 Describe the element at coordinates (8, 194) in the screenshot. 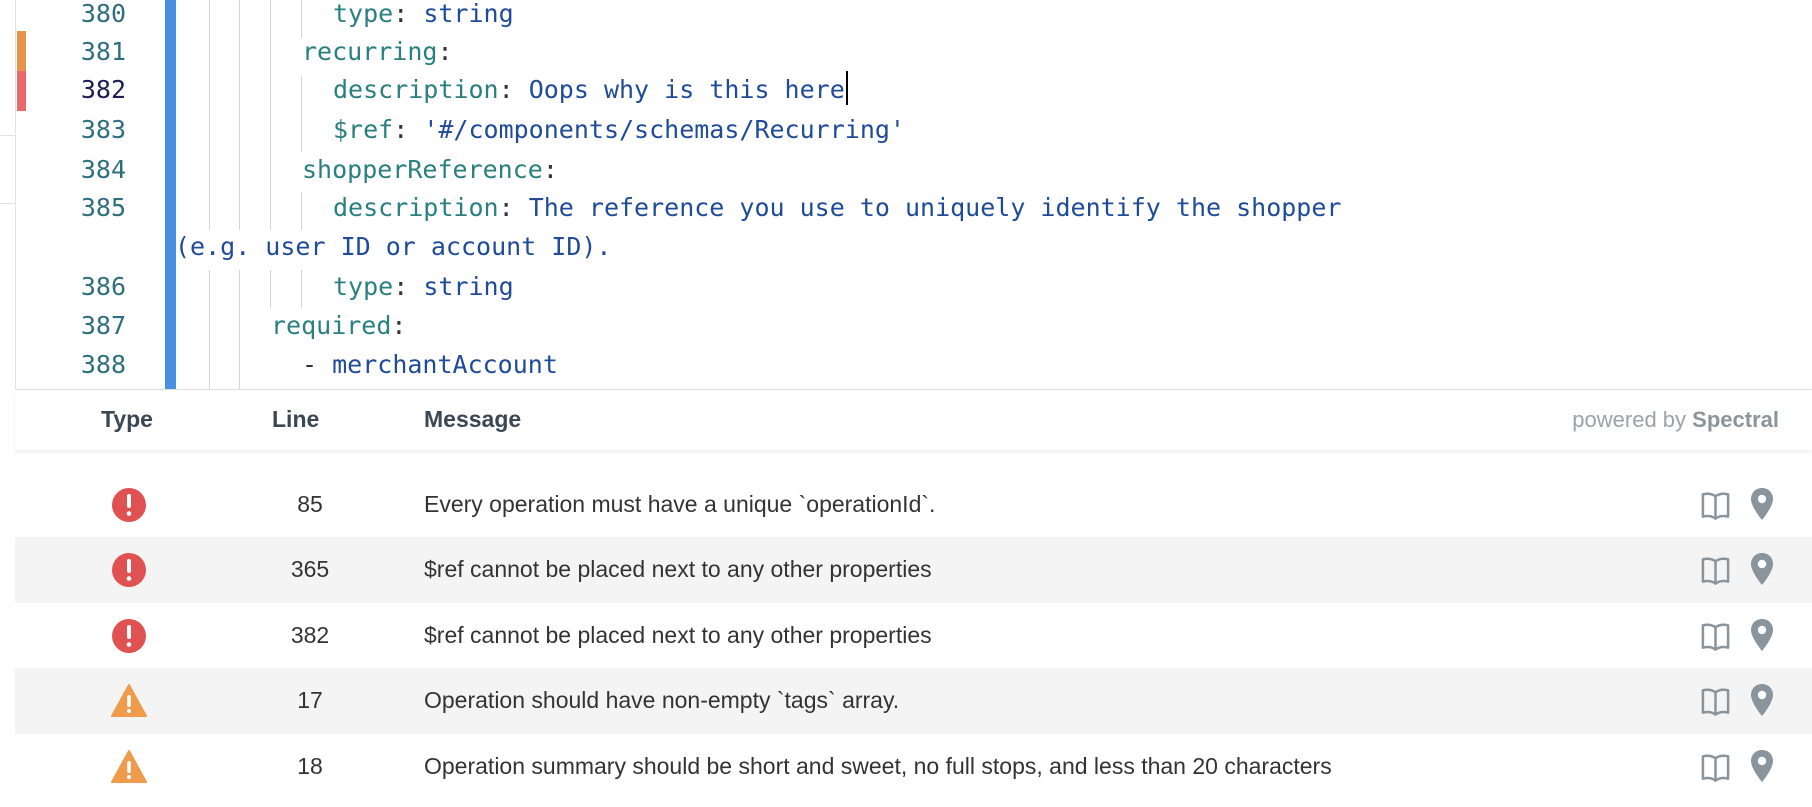

I see `left-panel-edge` at that location.